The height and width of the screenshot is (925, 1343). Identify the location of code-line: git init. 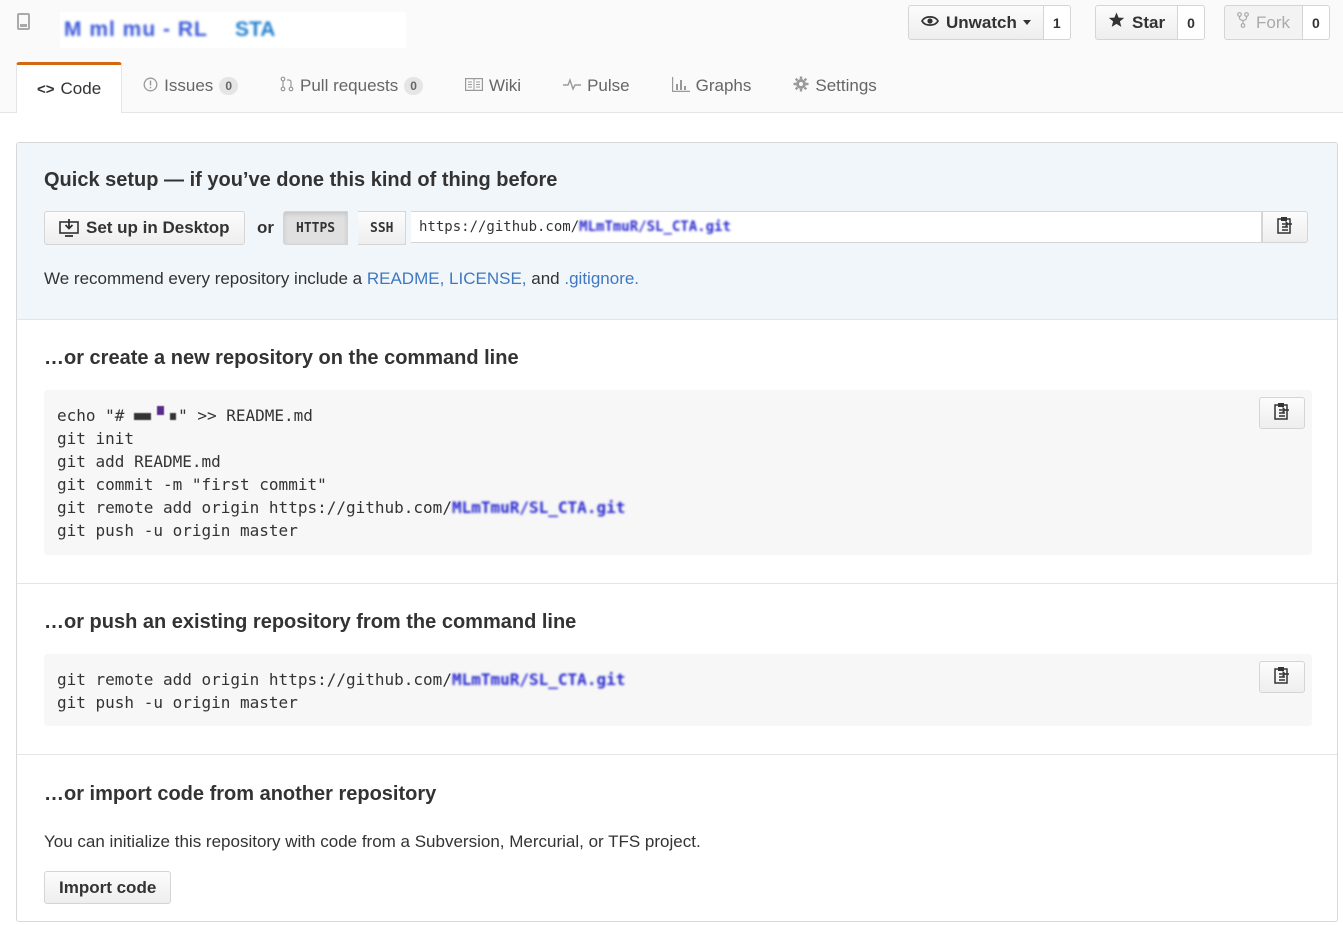
(96, 438).